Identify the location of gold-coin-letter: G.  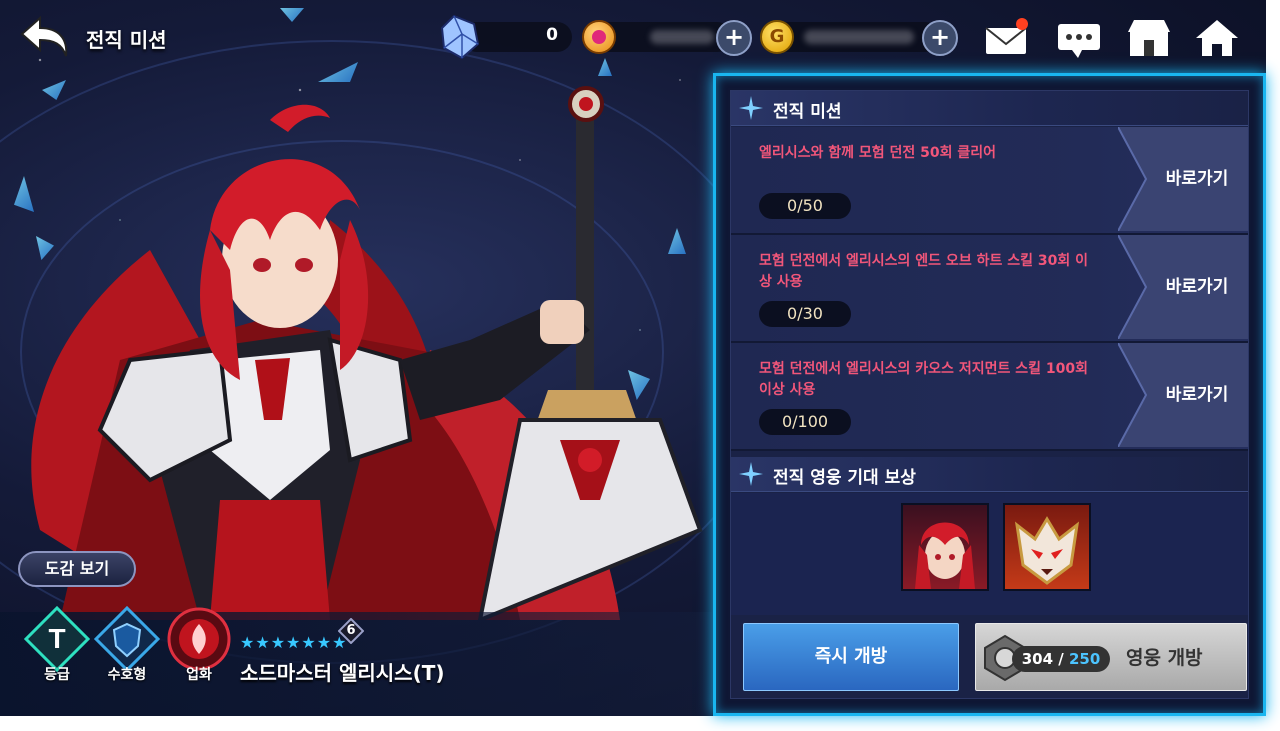
(777, 36).